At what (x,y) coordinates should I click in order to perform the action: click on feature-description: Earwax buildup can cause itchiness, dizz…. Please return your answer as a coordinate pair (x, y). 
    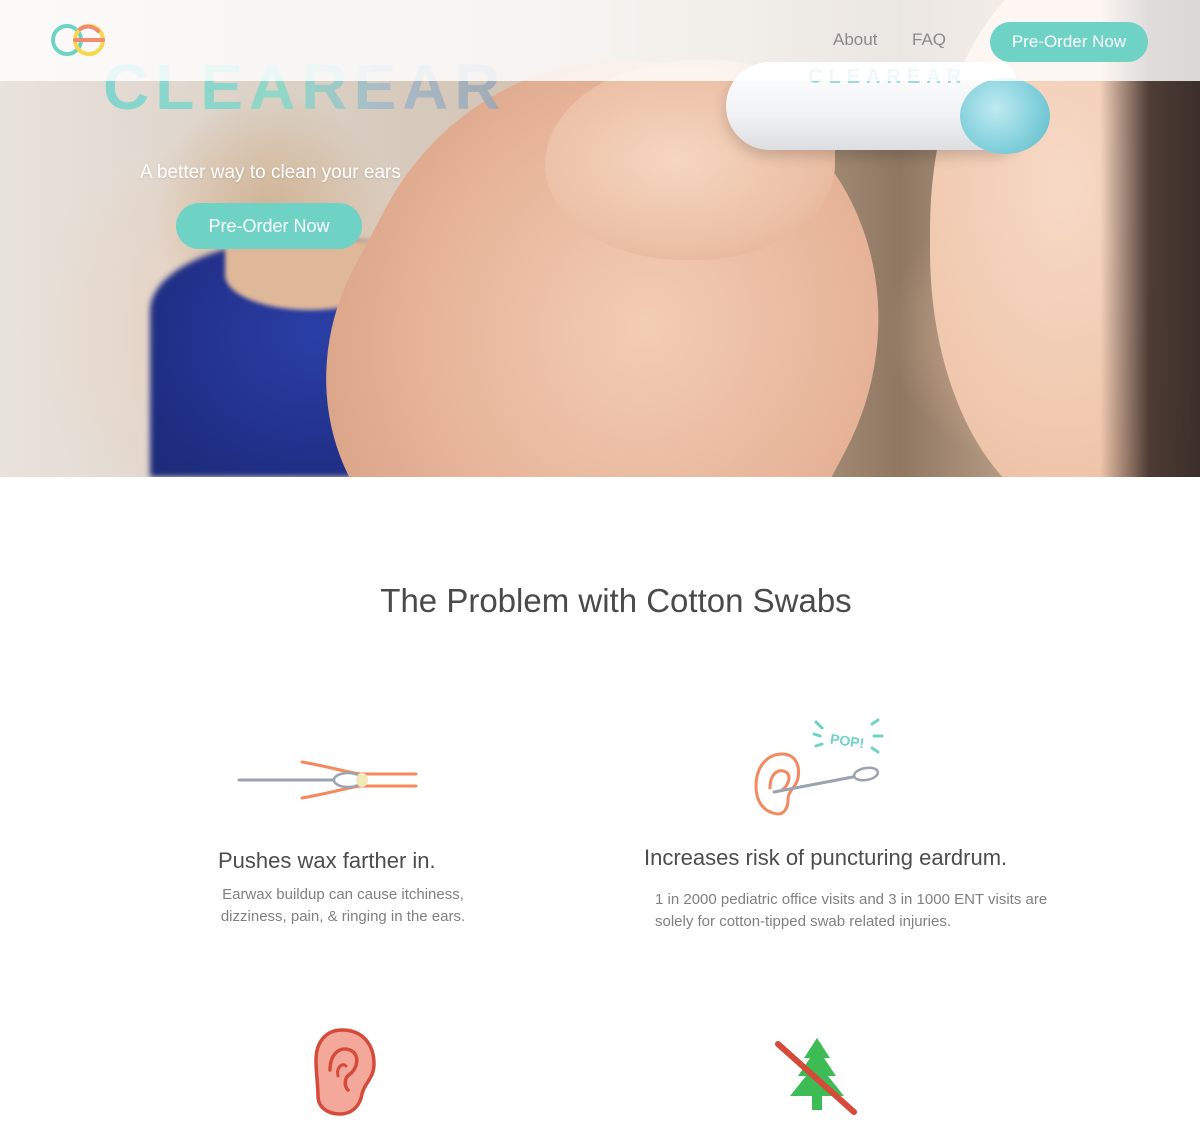
    Looking at the image, I should click on (343, 905).